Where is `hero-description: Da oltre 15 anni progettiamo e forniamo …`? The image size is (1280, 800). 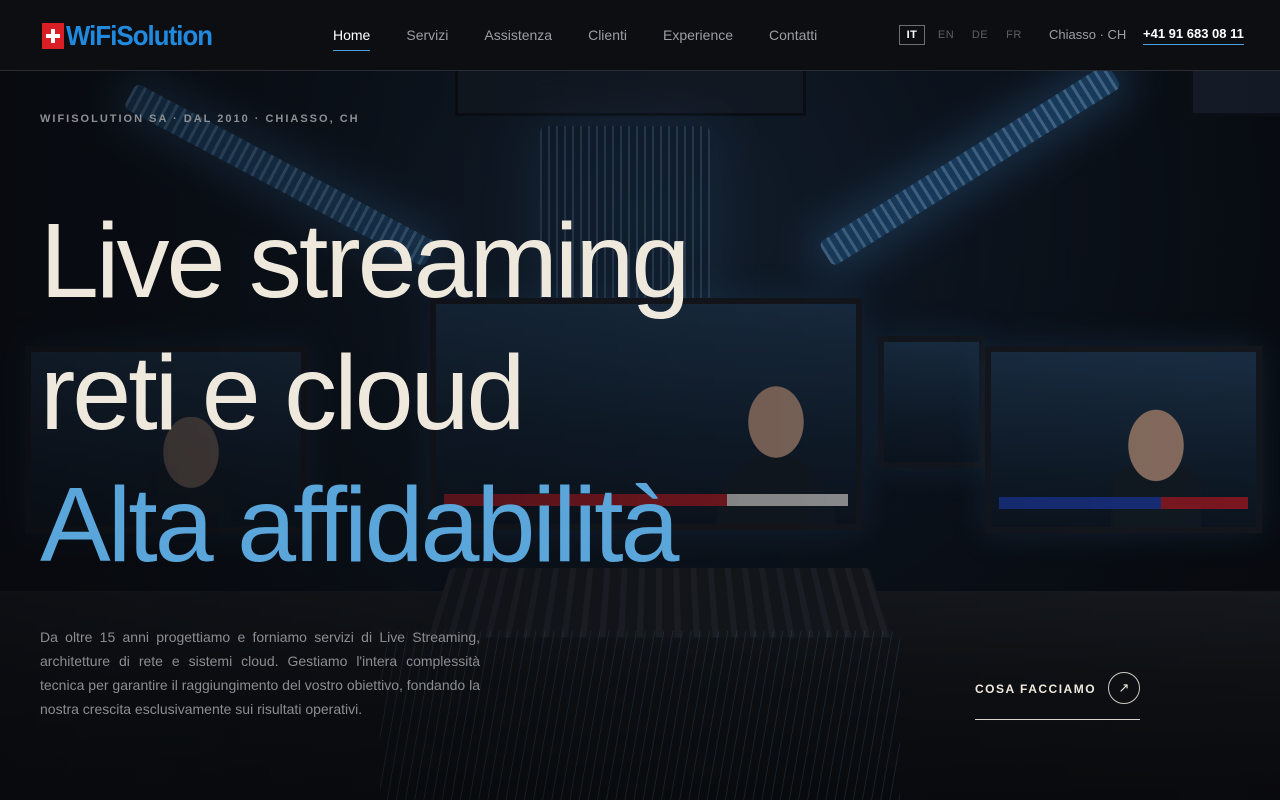
hero-description: Da oltre 15 anni progettiamo e forniamo … is located at coordinates (260, 673).